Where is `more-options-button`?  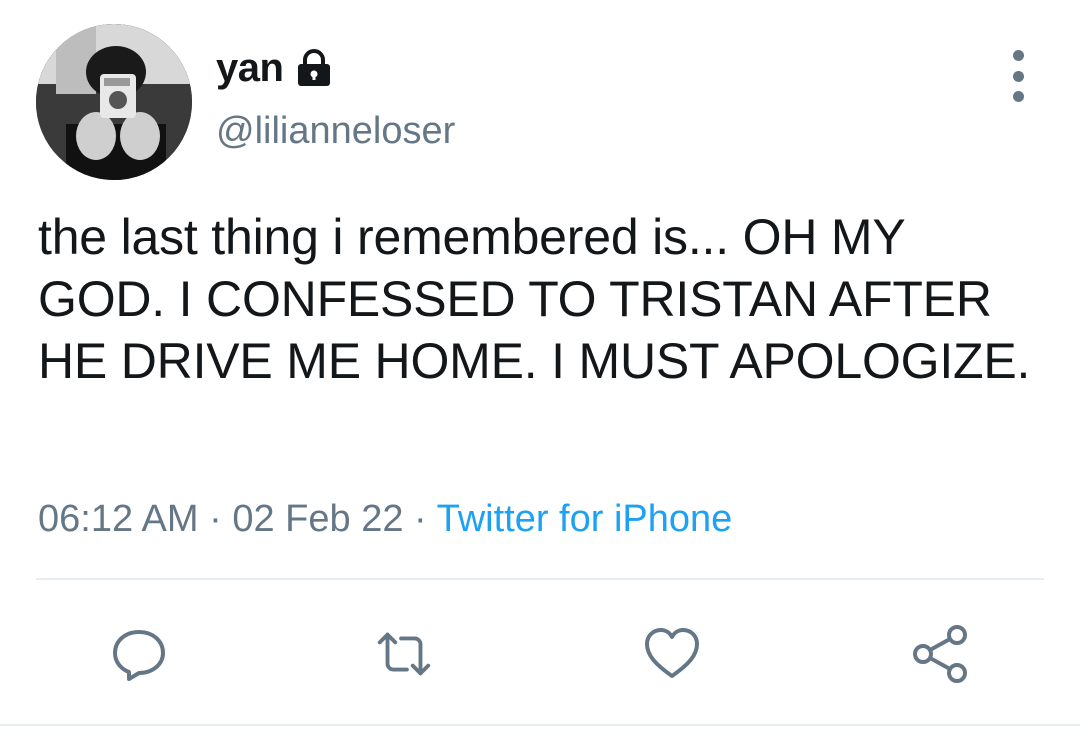 more-options-button is located at coordinates (1018, 76).